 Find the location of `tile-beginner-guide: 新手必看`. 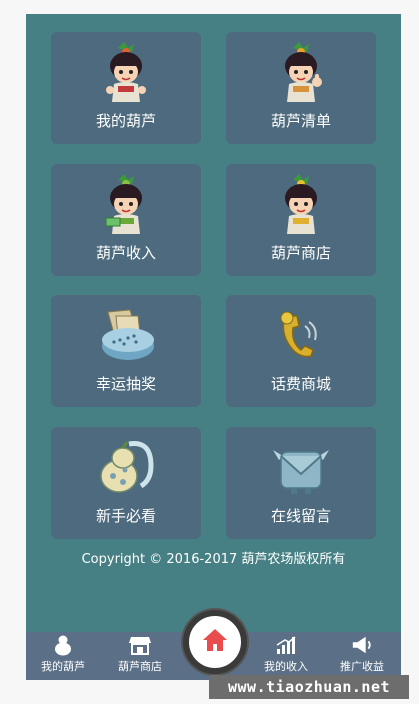

tile-beginner-guide: 新手必看 is located at coordinates (126, 483).